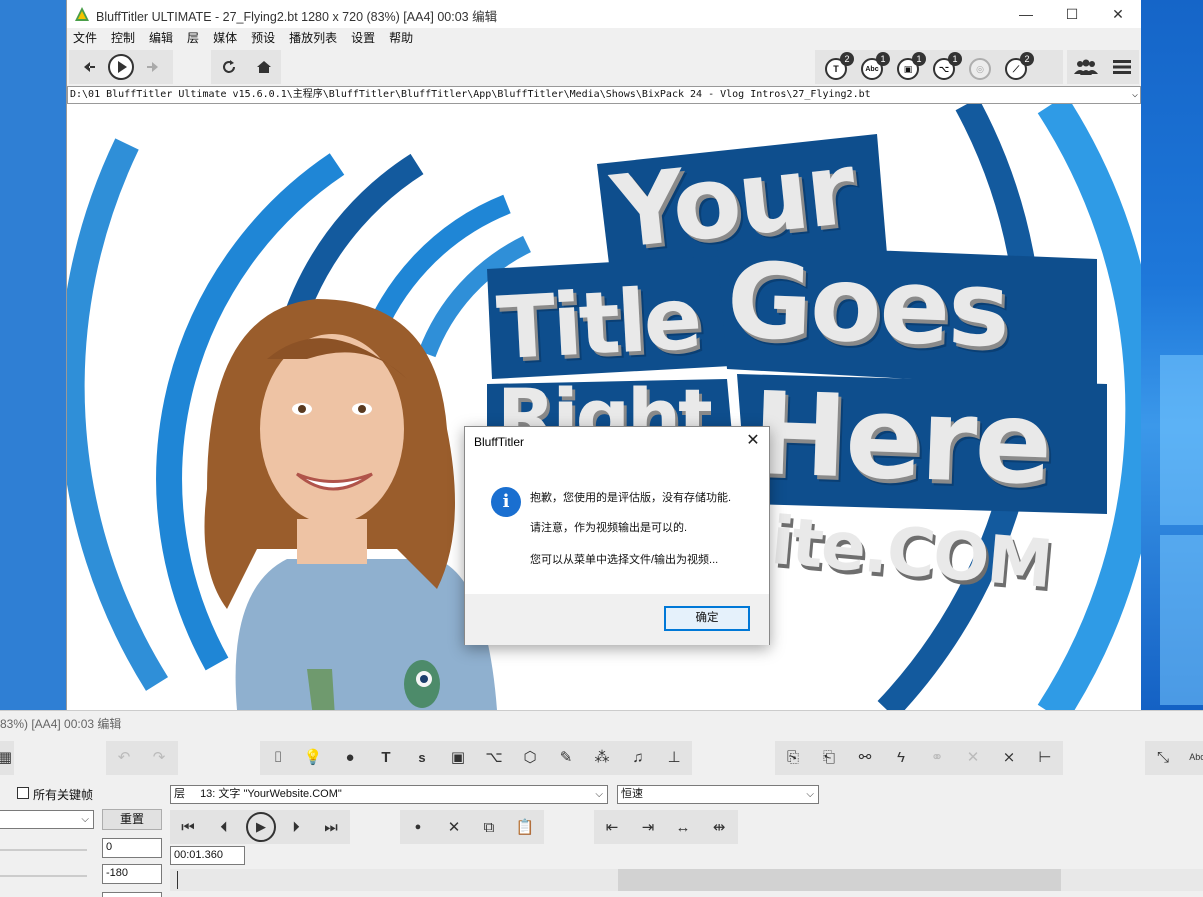  What do you see at coordinates (867, 305) in the screenshot?
I see `title-word-goes: Goes` at bounding box center [867, 305].